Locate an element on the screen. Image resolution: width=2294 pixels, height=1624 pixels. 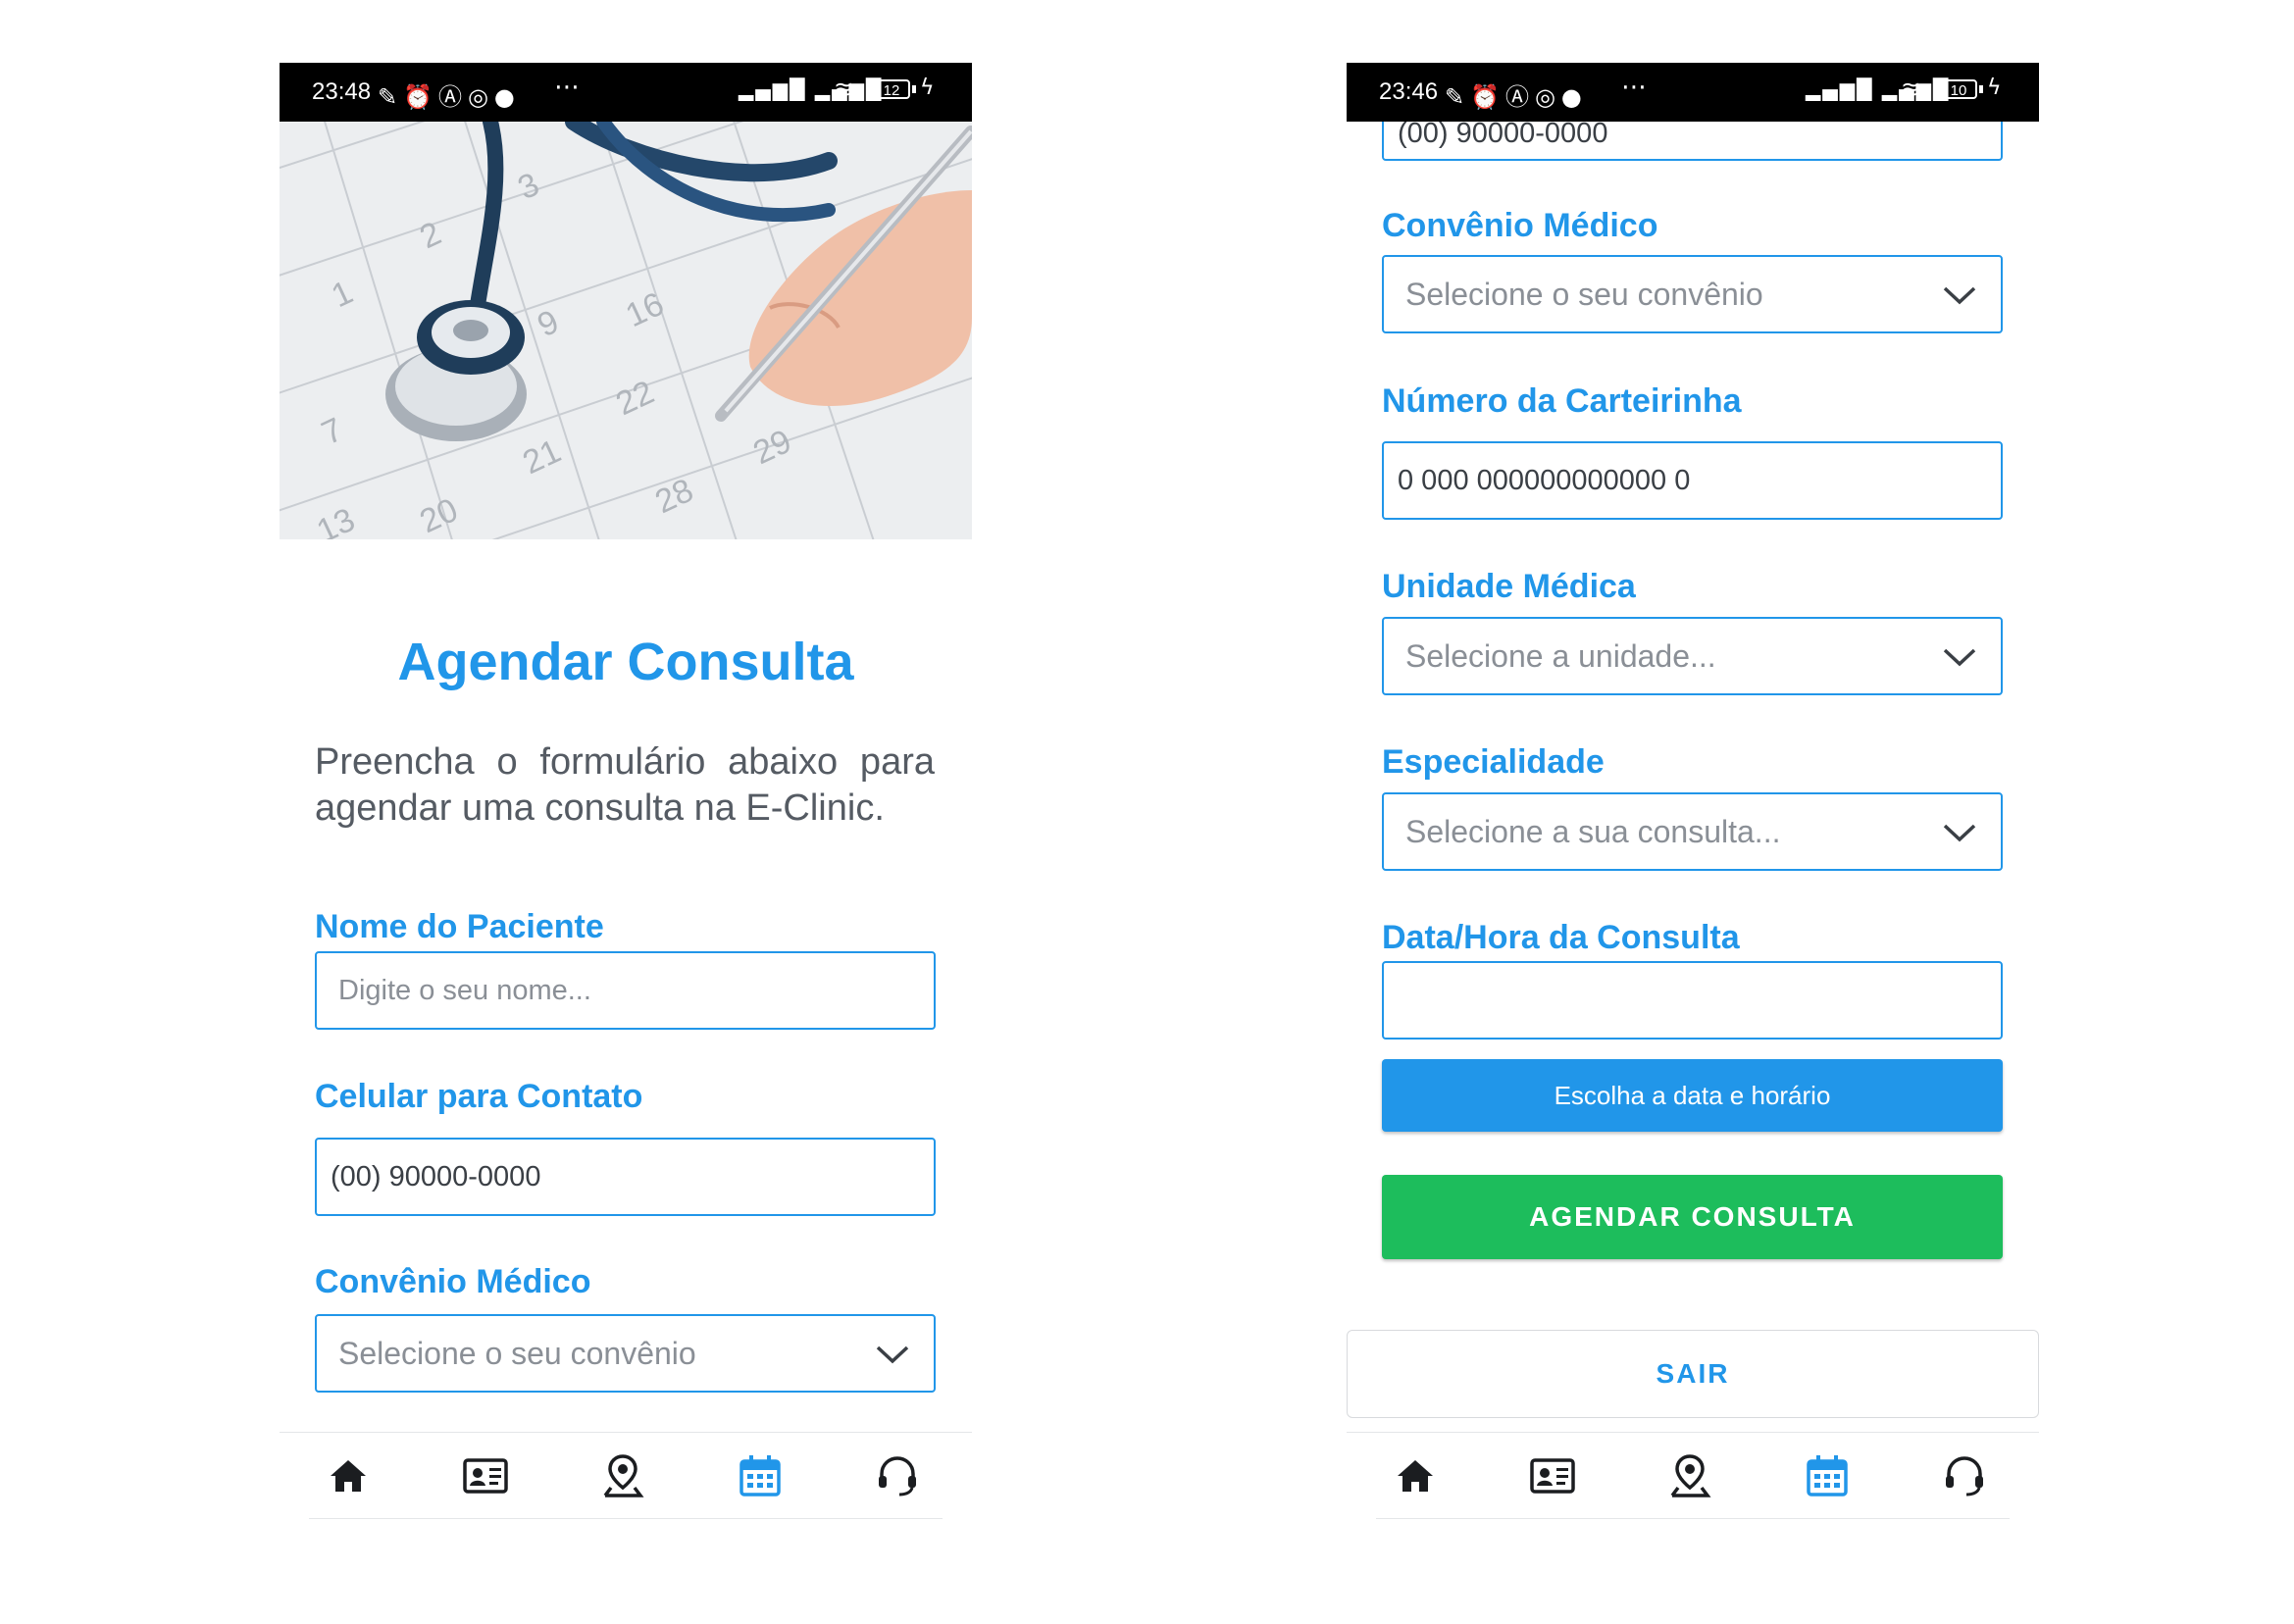
card-number-value: 0 000 000000000000 0 is located at coordinates (1544, 480).